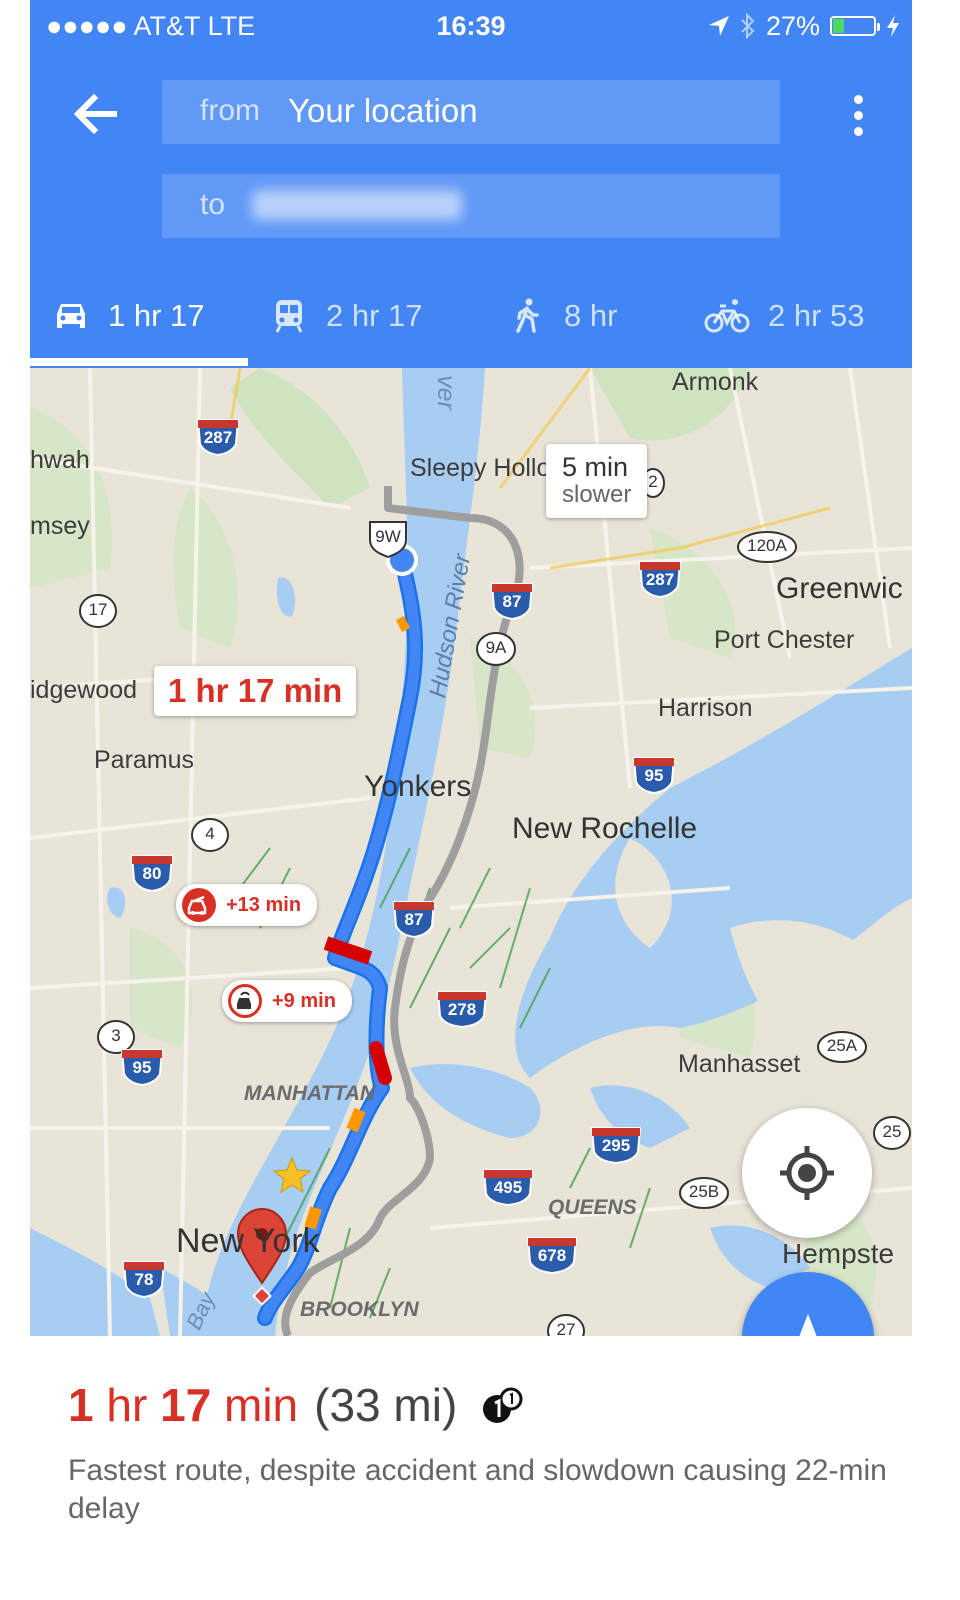 The width and height of the screenshot is (960, 1600). Describe the element at coordinates (144, 1279) in the screenshot. I see `interstate-shield: 78` at that location.